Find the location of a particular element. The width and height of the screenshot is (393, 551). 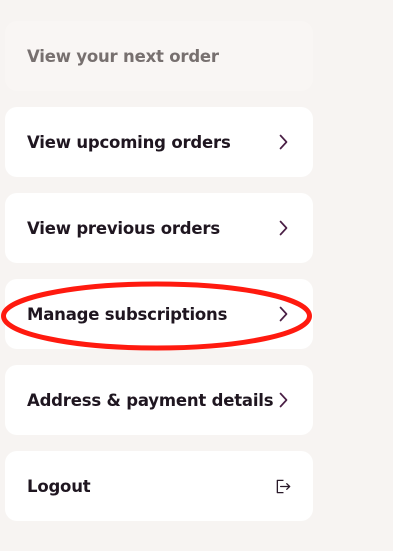

menu-item-next-order: View your next order is located at coordinates (159, 56).